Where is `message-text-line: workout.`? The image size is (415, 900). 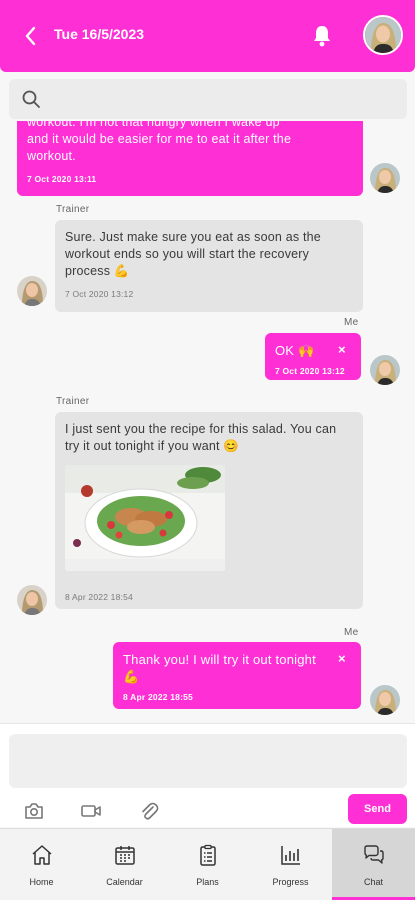
message-text-line: workout. is located at coordinates (51, 156).